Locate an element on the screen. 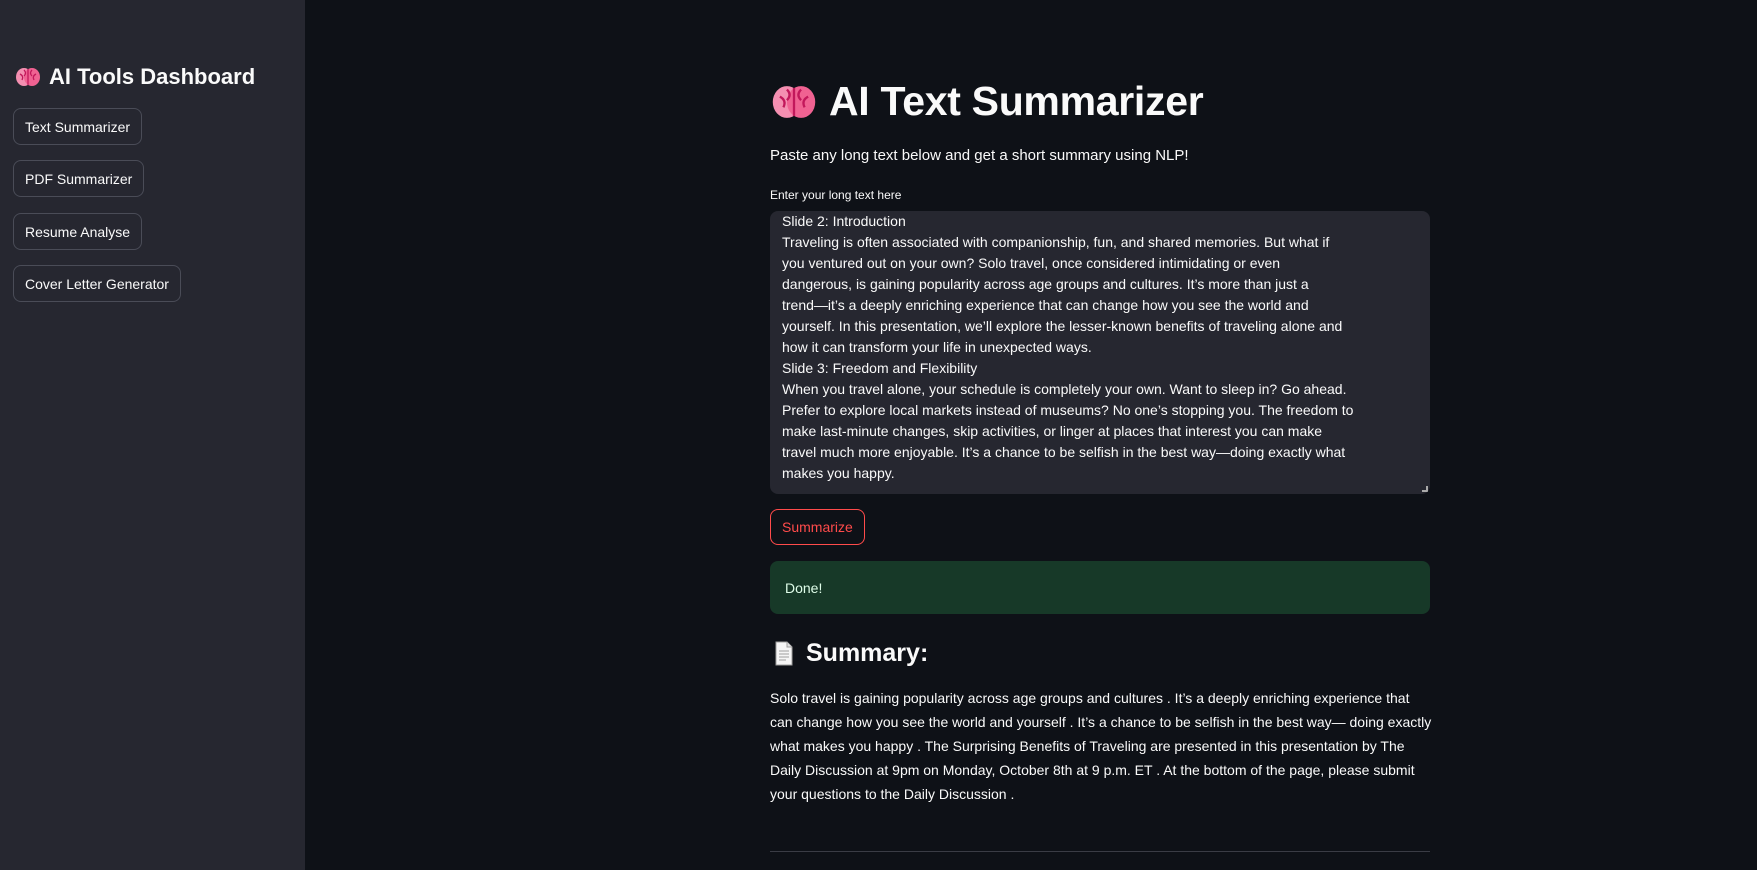 The image size is (1757, 870). sidebar-title-text: AI Tools Dashboard is located at coordinates (152, 76).